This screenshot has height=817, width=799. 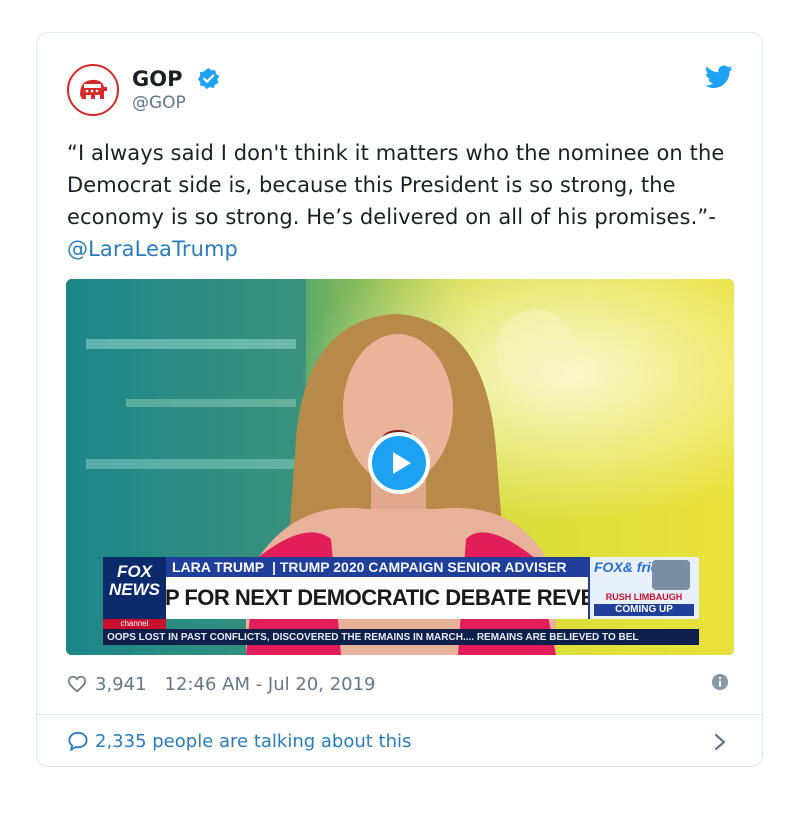 What do you see at coordinates (720, 742) in the screenshot?
I see `chevron-right-icon` at bounding box center [720, 742].